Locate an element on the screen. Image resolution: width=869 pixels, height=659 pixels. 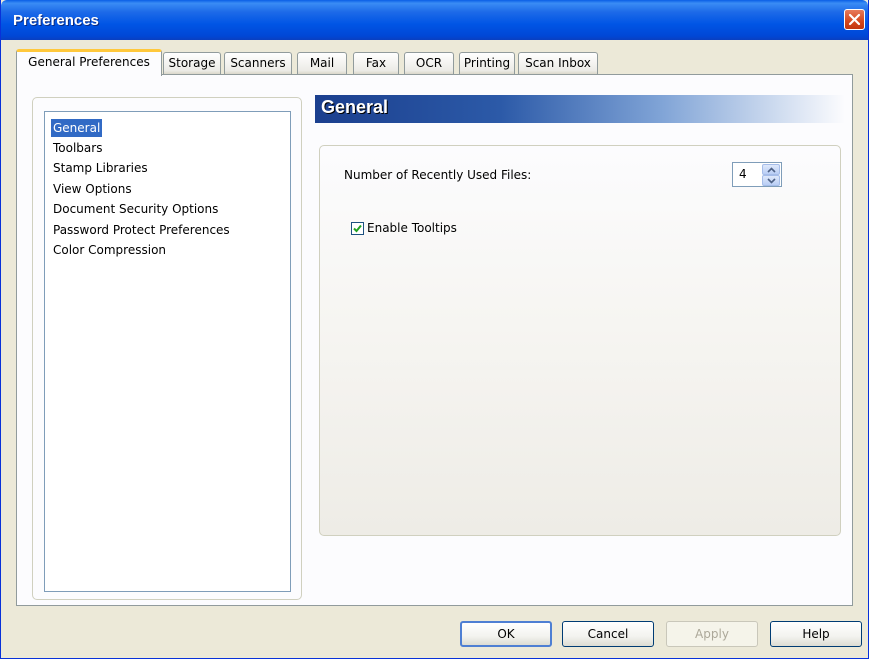
chevron-down-icon is located at coordinates (771, 181).